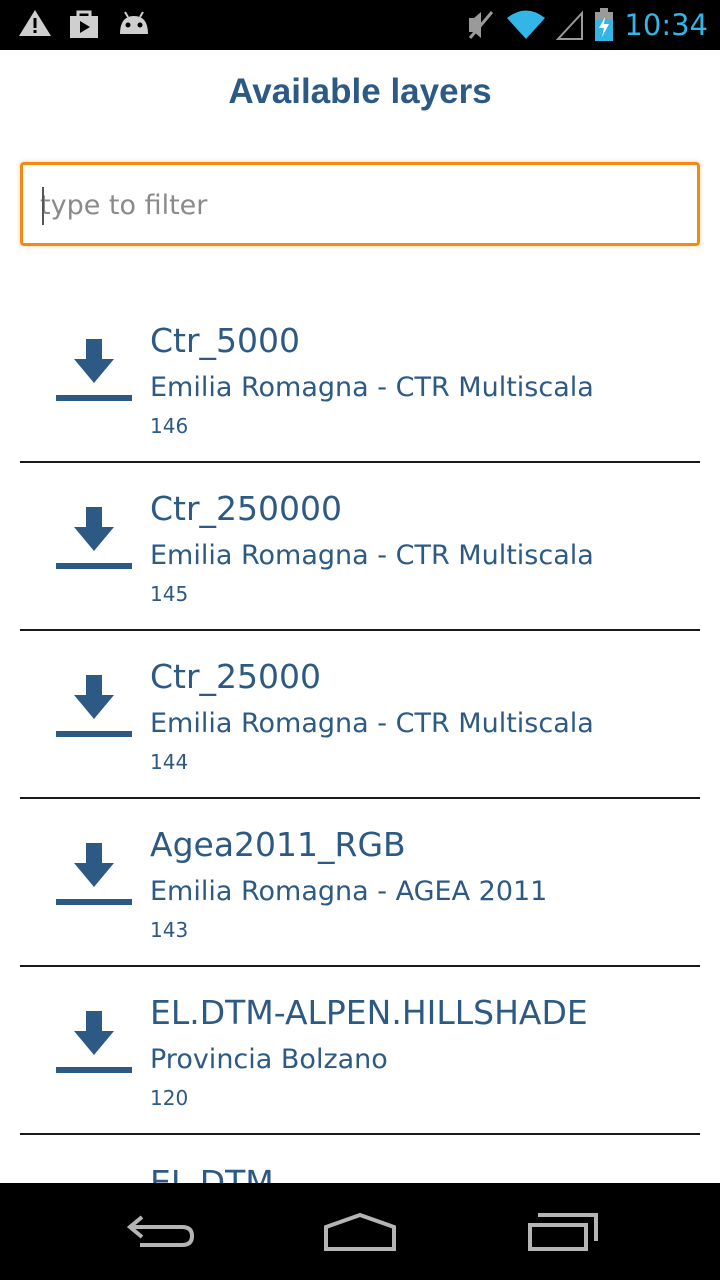 This screenshot has height=1280, width=720. What do you see at coordinates (134, 24) in the screenshot?
I see `android-icon` at bounding box center [134, 24].